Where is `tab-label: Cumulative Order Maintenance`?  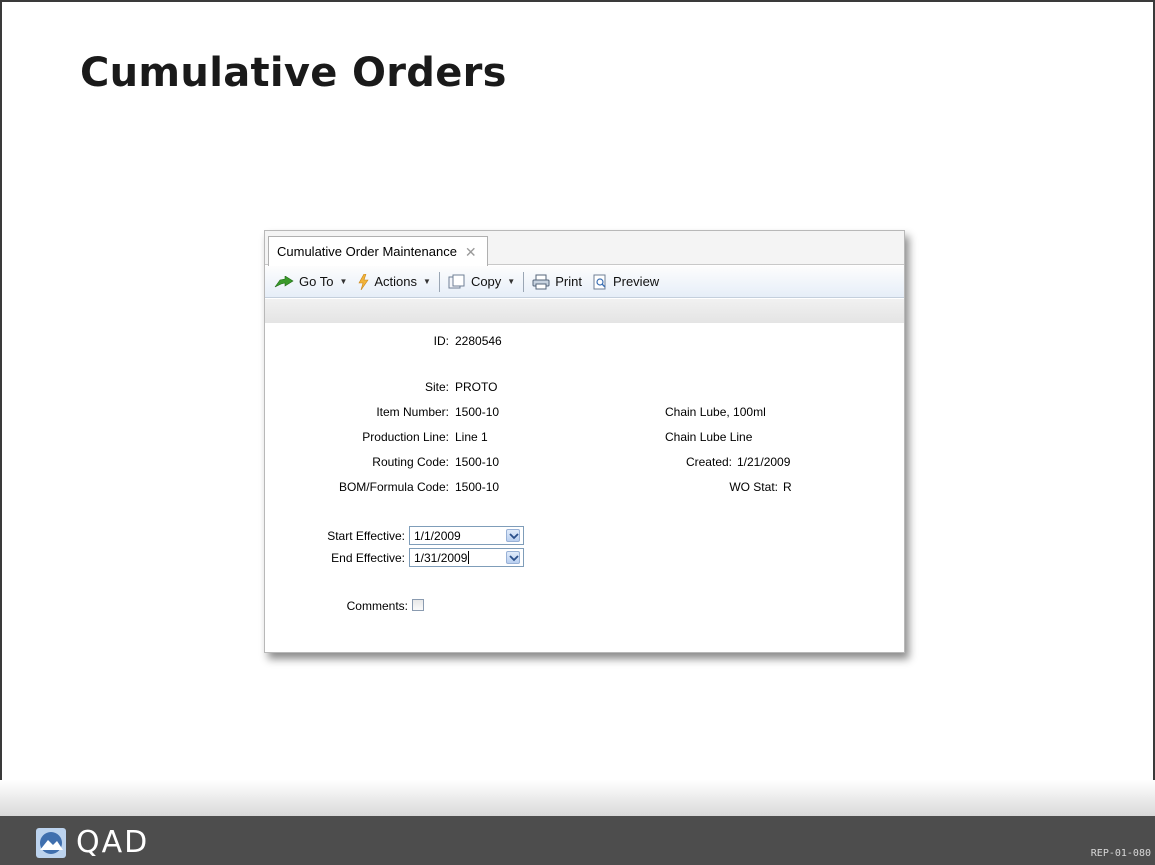
tab-label: Cumulative Order Maintenance is located at coordinates (367, 251).